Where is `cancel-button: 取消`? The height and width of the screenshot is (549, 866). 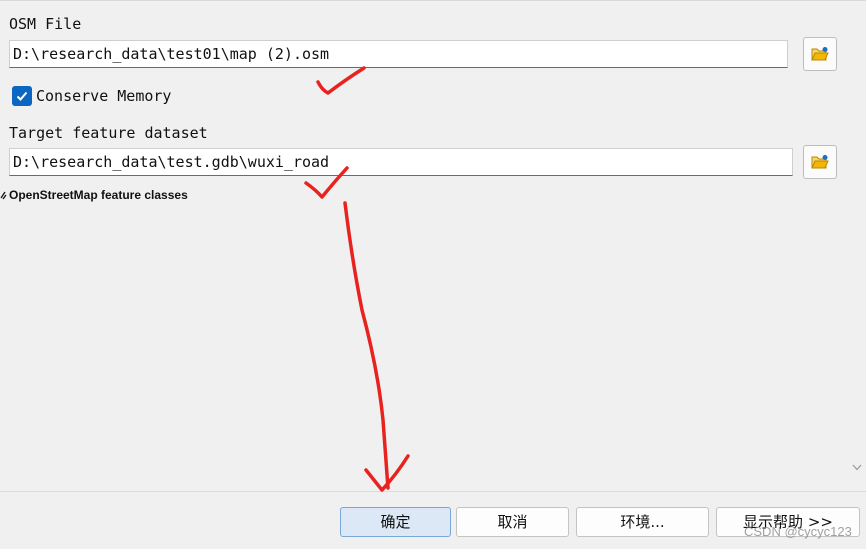 cancel-button: 取消 is located at coordinates (512, 522).